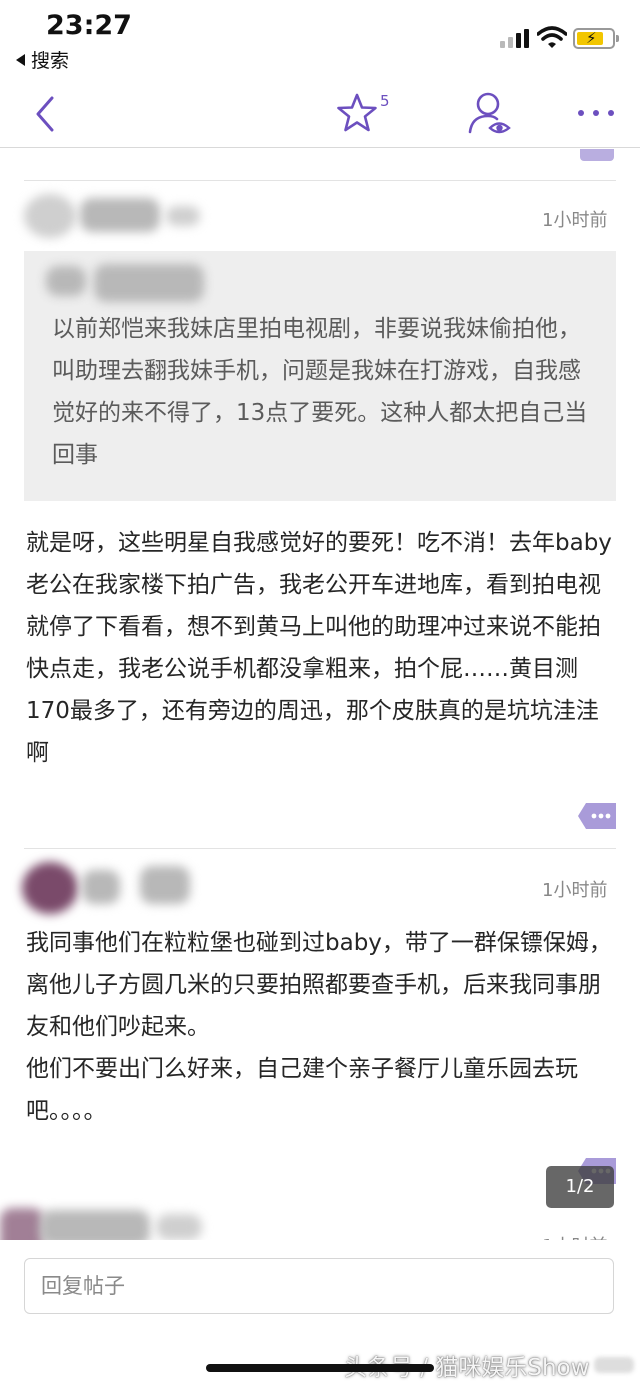  Describe the element at coordinates (320, 1368) in the screenshot. I see `home-indicator` at that location.